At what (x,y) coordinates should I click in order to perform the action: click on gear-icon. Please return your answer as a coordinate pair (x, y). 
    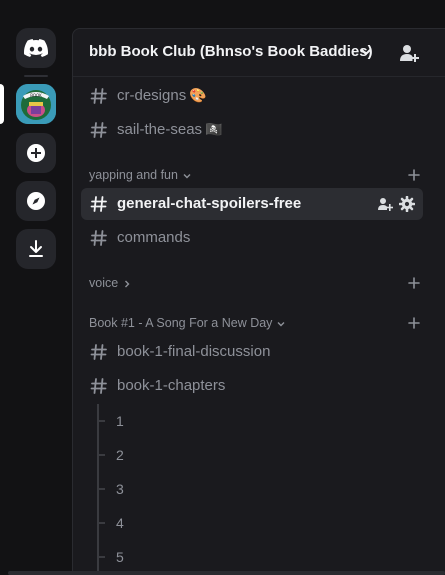
    Looking at the image, I should click on (407, 204).